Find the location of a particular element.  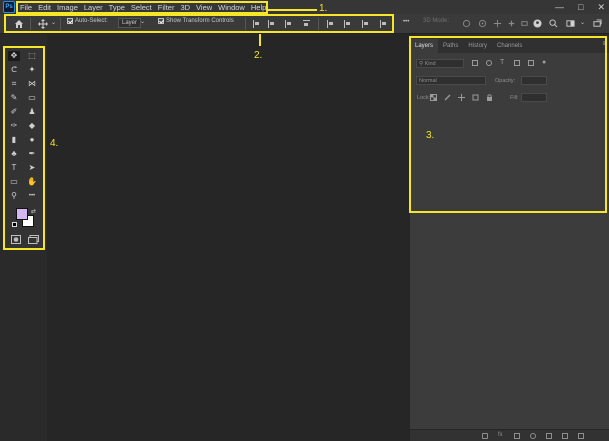

new-layer-icon is located at coordinates (565, 436).